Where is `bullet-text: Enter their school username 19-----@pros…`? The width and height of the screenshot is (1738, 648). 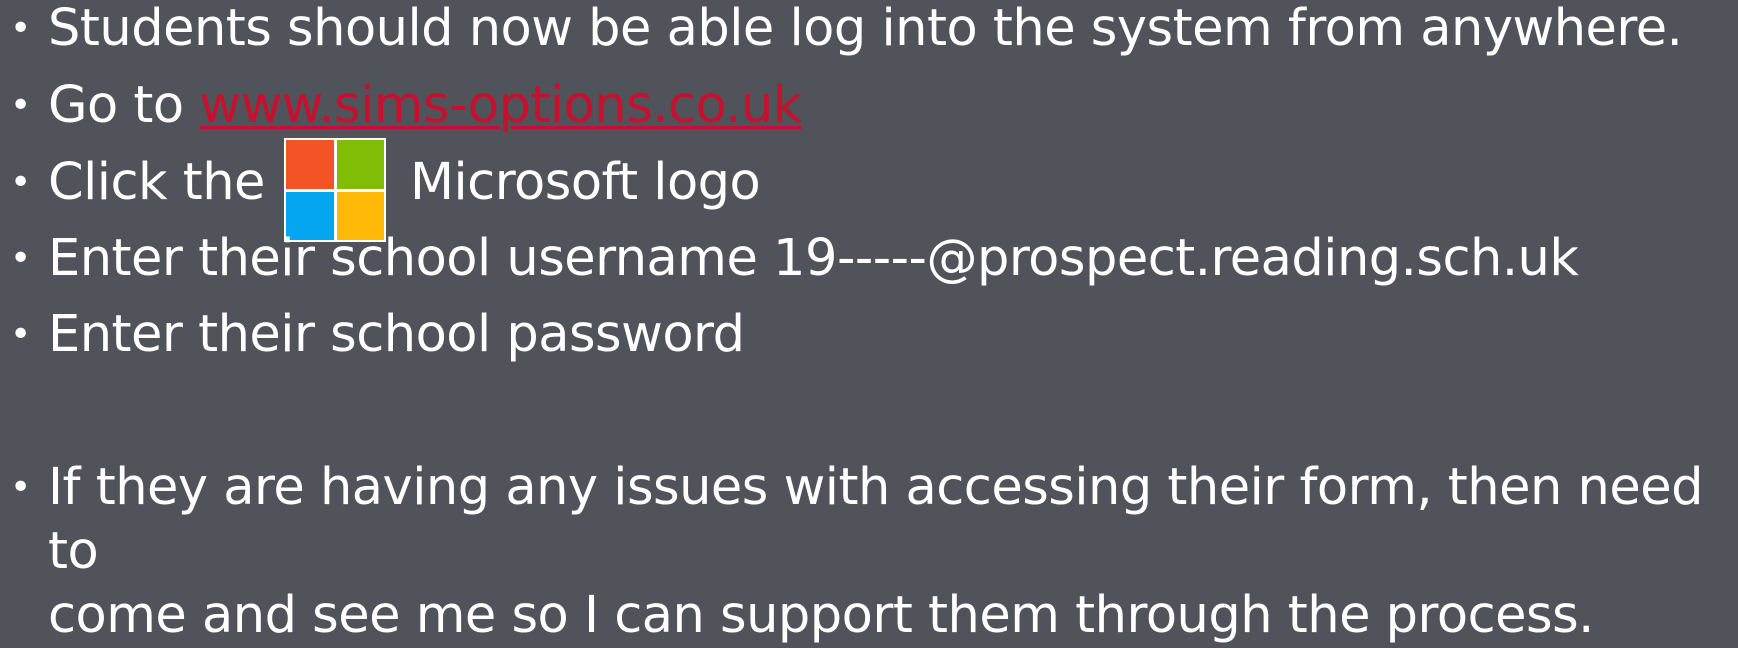 bullet-text: Enter their school username 19-----@pros… is located at coordinates (813, 258).